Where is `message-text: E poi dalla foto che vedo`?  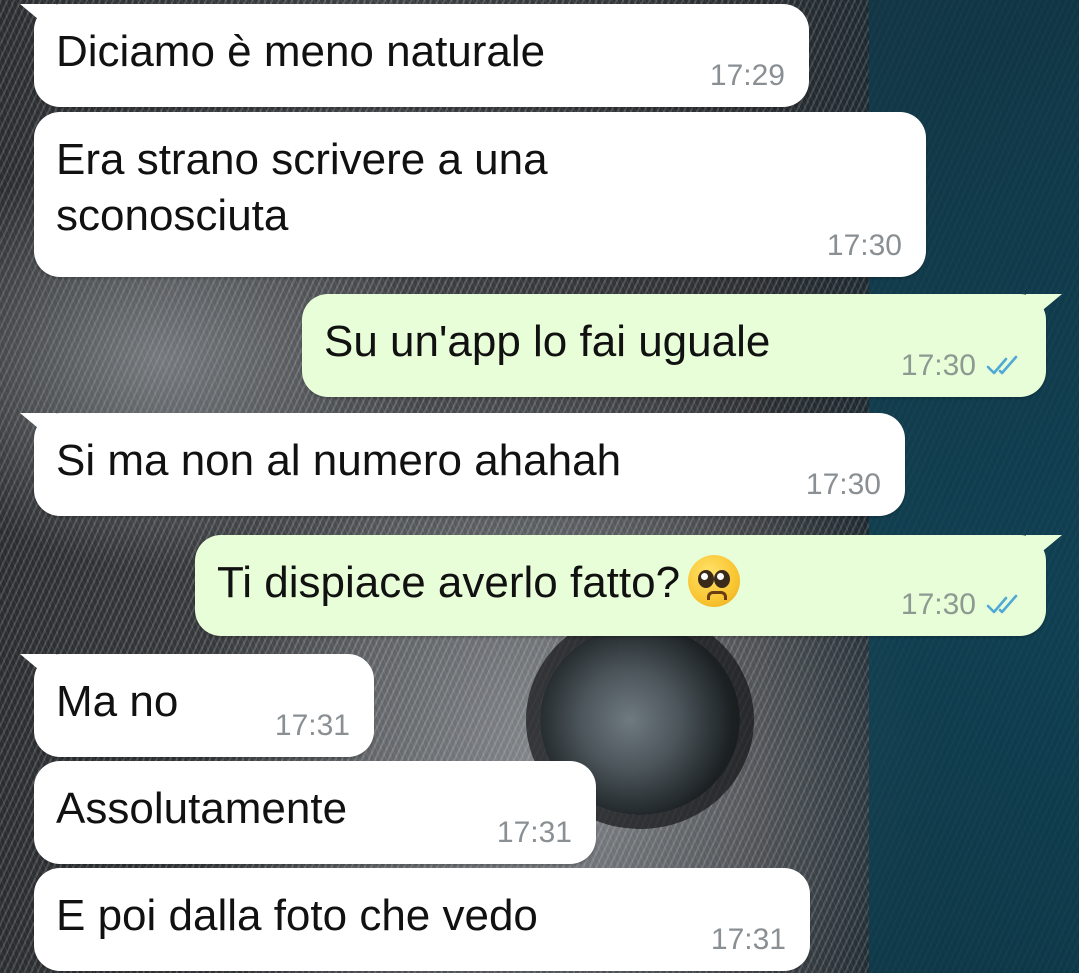
message-text: E poi dalla foto che vedo is located at coordinates (297, 915).